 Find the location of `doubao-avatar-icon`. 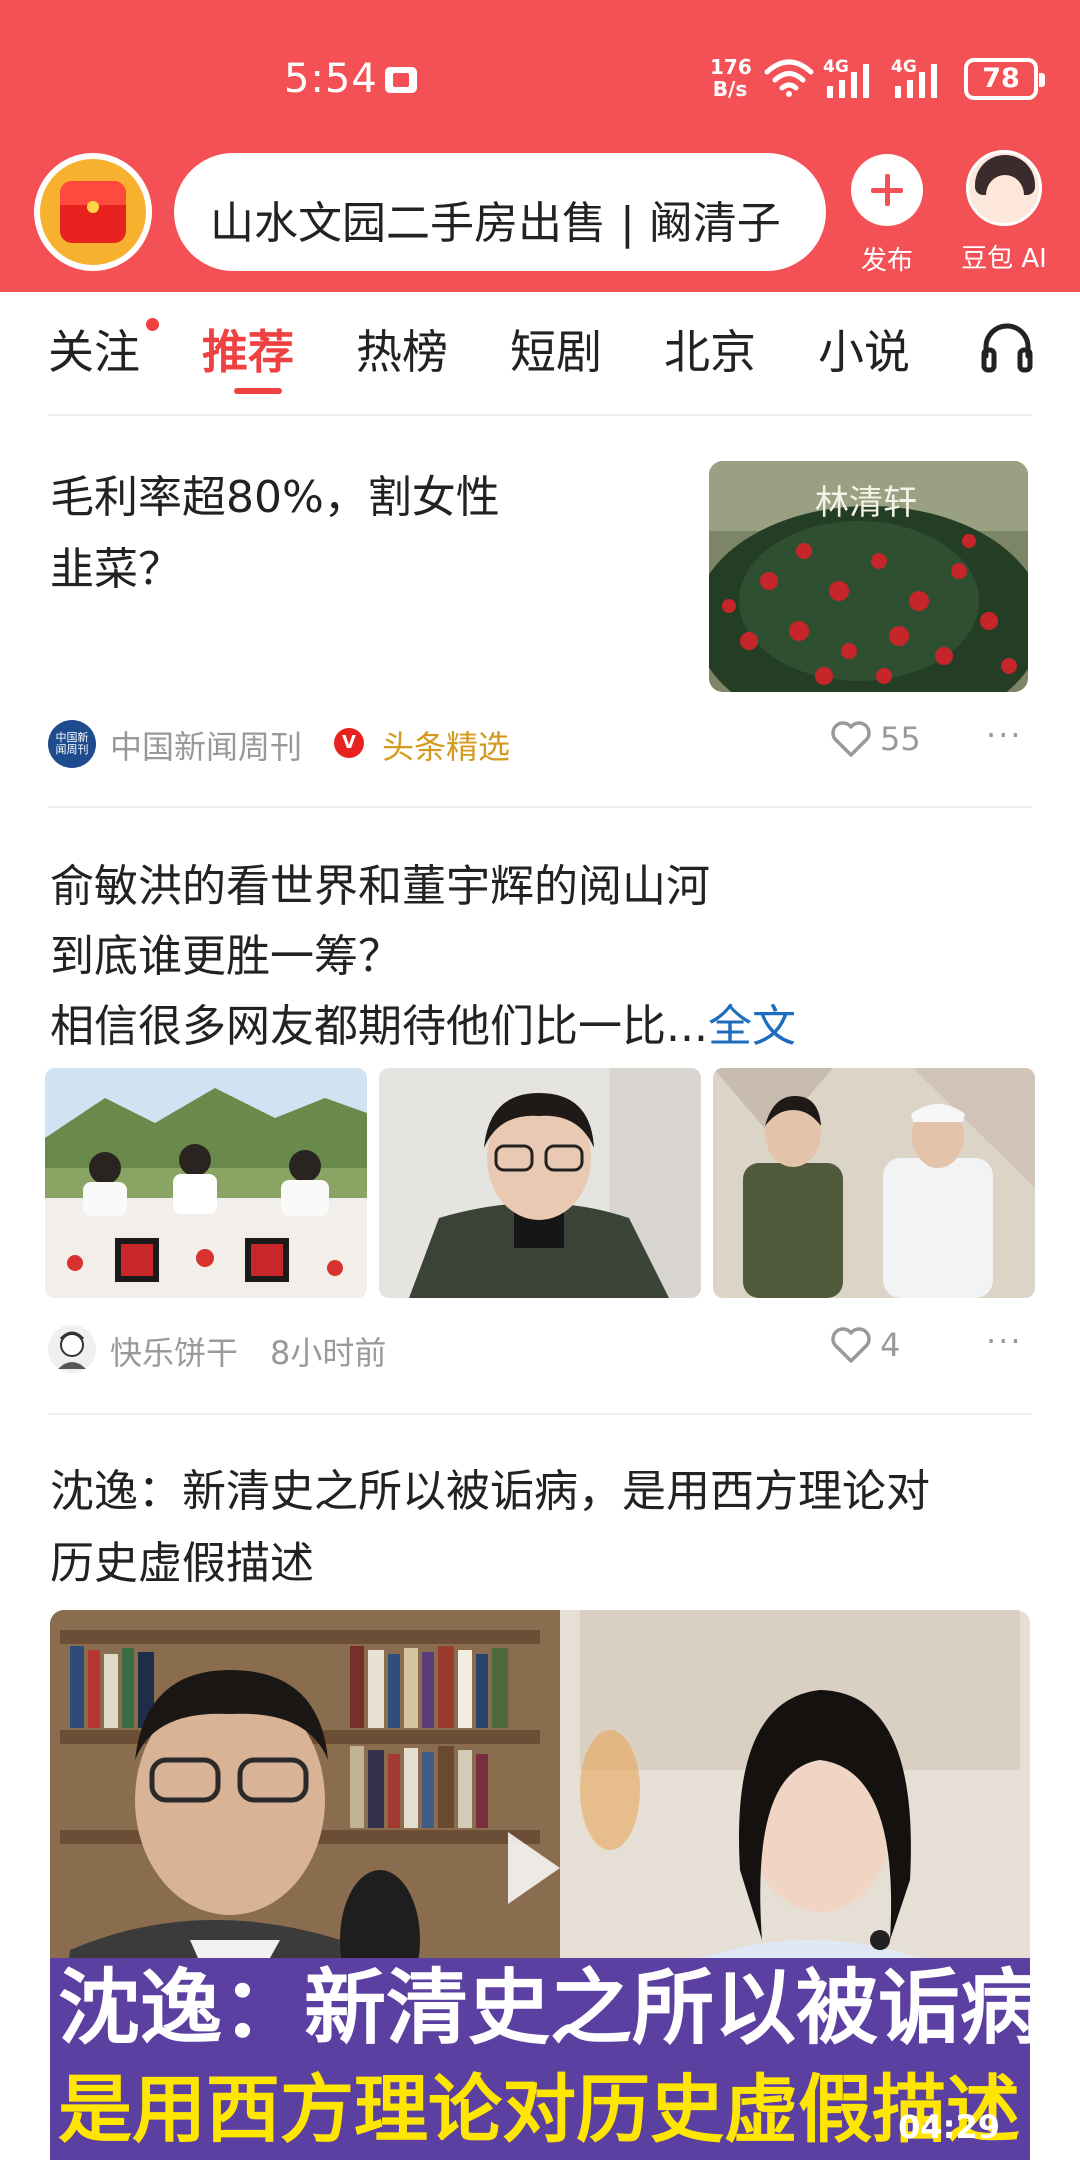

doubao-avatar-icon is located at coordinates (1004, 188).